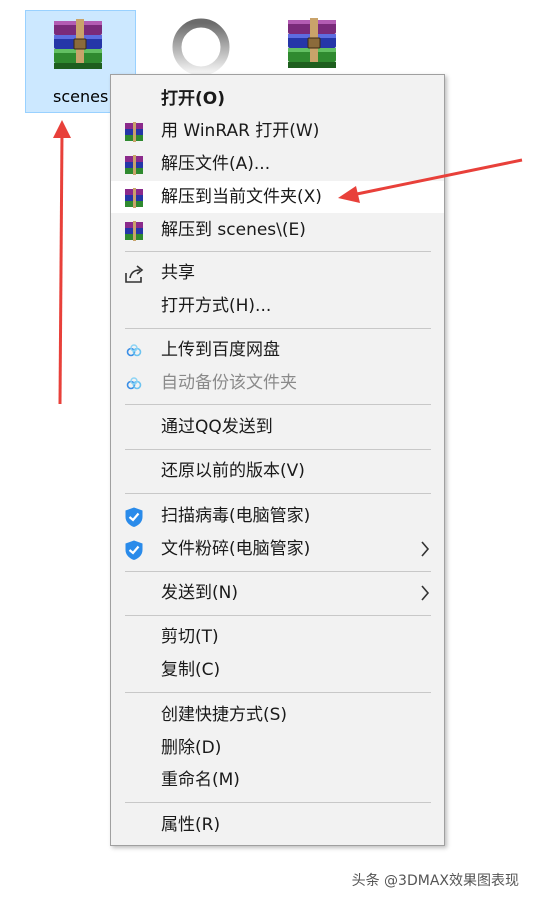 The height and width of the screenshot is (908, 533). What do you see at coordinates (277, 748) in the screenshot?
I see `menu-item-delete: 删除(D)` at bounding box center [277, 748].